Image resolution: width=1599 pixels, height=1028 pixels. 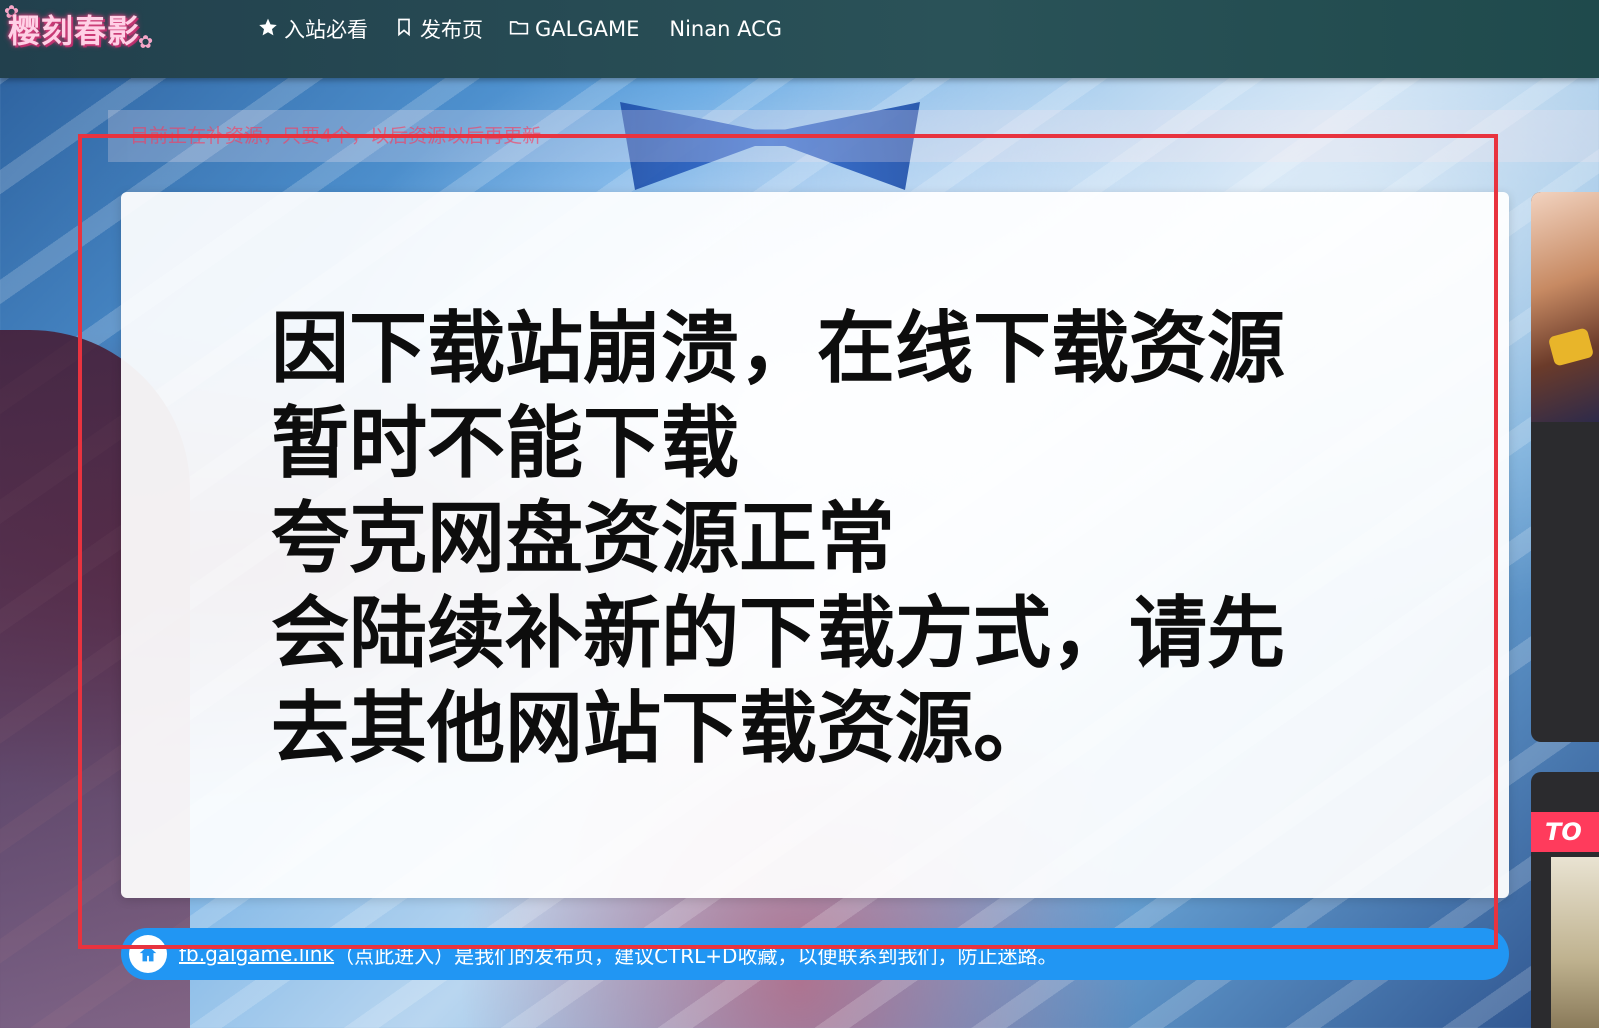 What do you see at coordinates (336, 136) in the screenshot?
I see `notice-text: 目前正在补资源，只要4个，以后资源以后再更新` at bounding box center [336, 136].